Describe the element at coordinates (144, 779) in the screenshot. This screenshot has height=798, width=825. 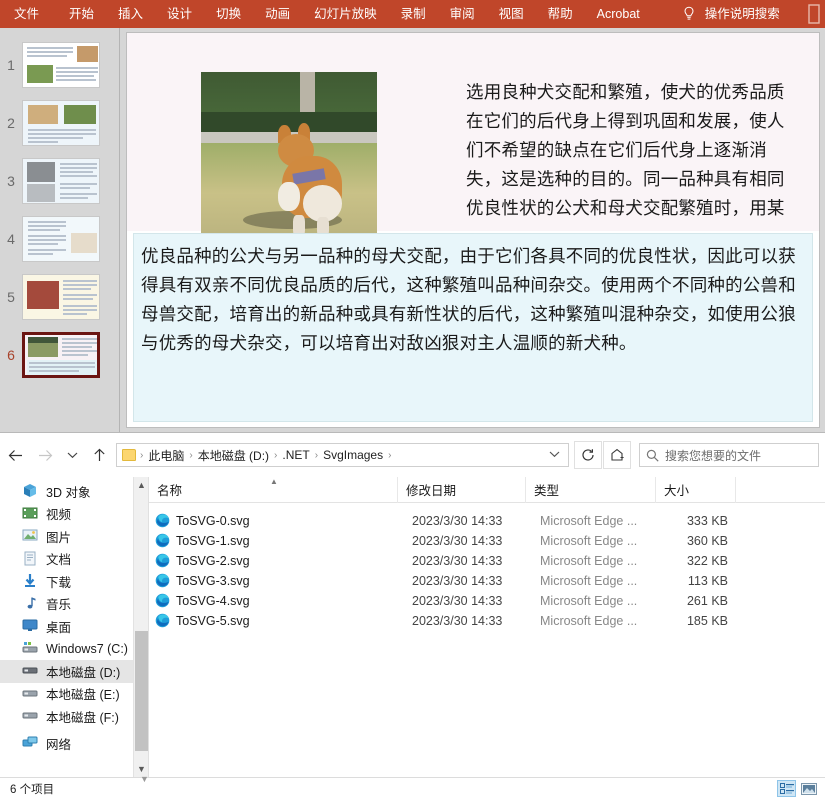
I see `scroll-indicator-icon: ▼` at that location.